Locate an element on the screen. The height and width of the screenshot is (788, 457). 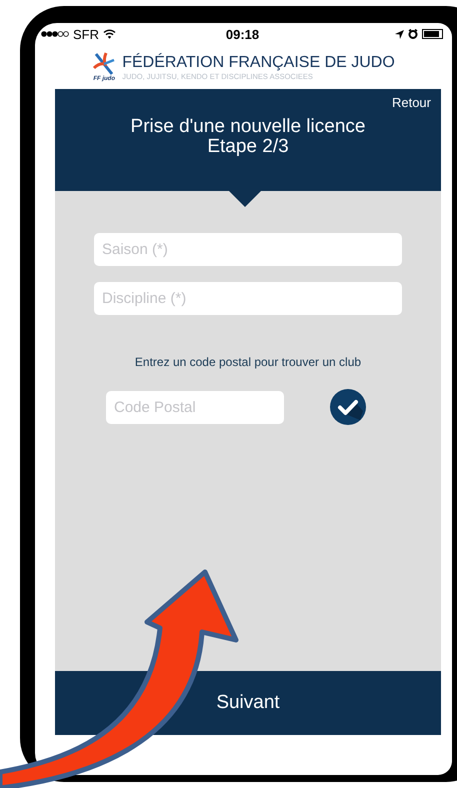
select-field: Saison (*) is located at coordinates (248, 249).